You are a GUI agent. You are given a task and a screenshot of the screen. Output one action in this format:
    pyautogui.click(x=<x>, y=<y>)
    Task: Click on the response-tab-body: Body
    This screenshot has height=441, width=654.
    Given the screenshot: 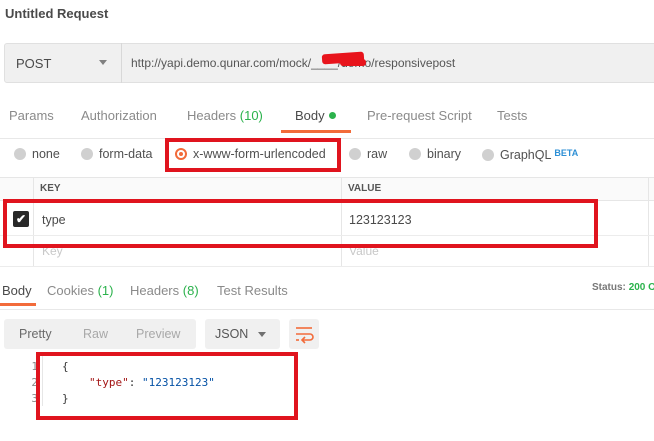 What is the action you would take?
    pyautogui.click(x=17, y=290)
    